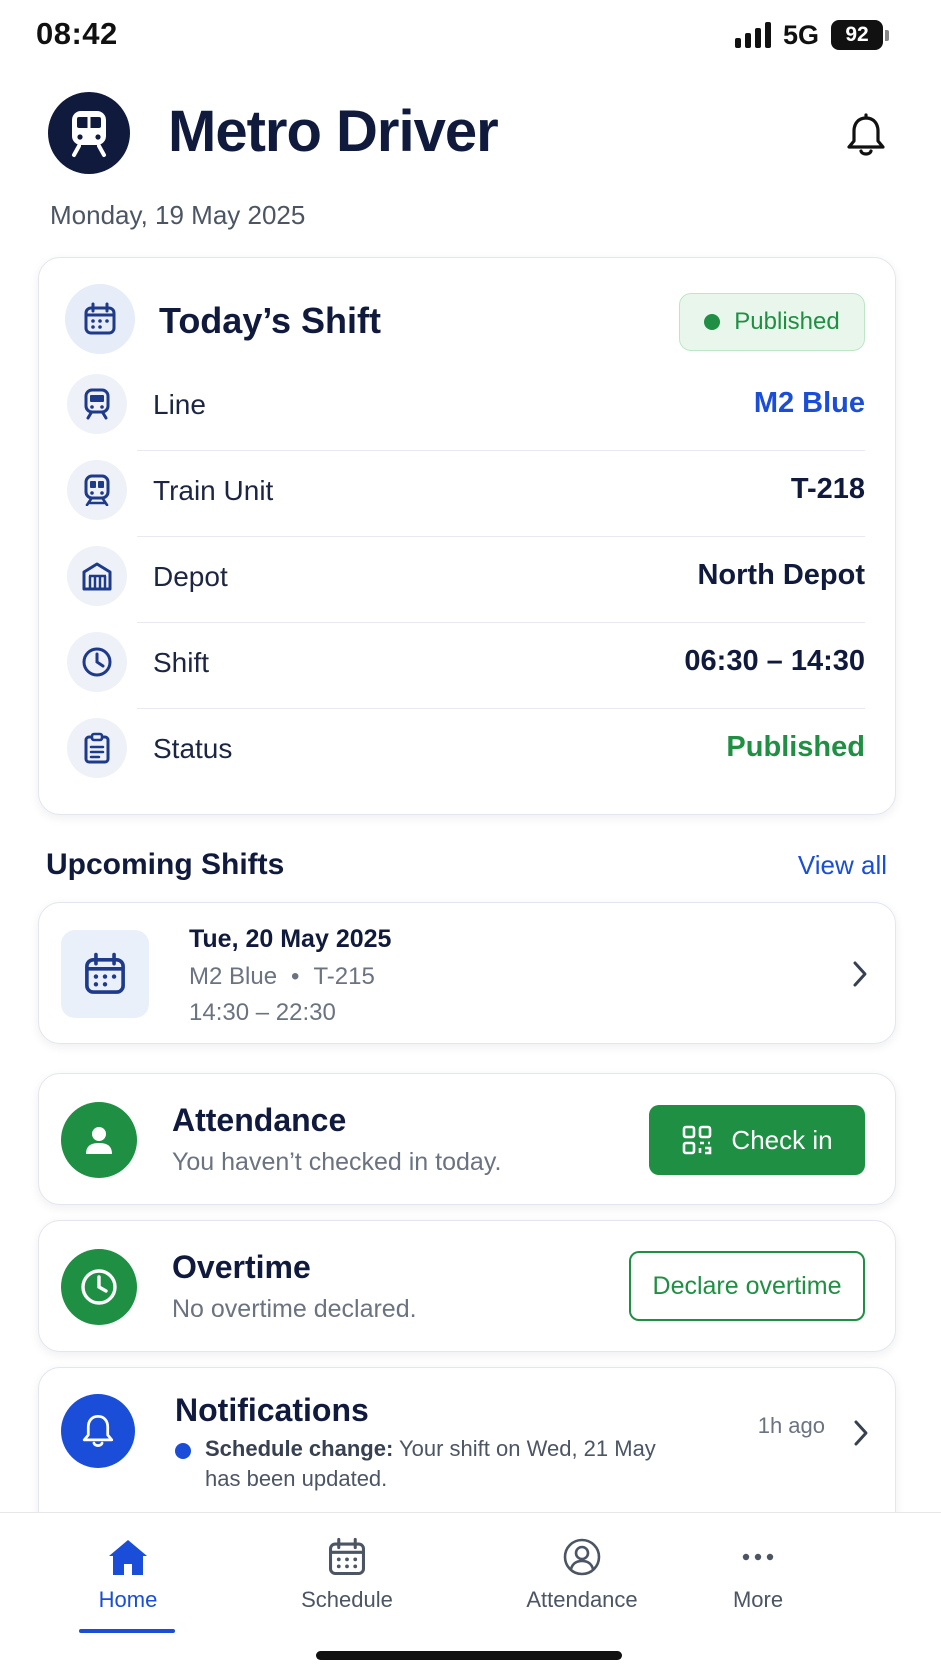  Describe the element at coordinates (782, 1139) in the screenshot. I see `check-in-label: Check in` at that location.